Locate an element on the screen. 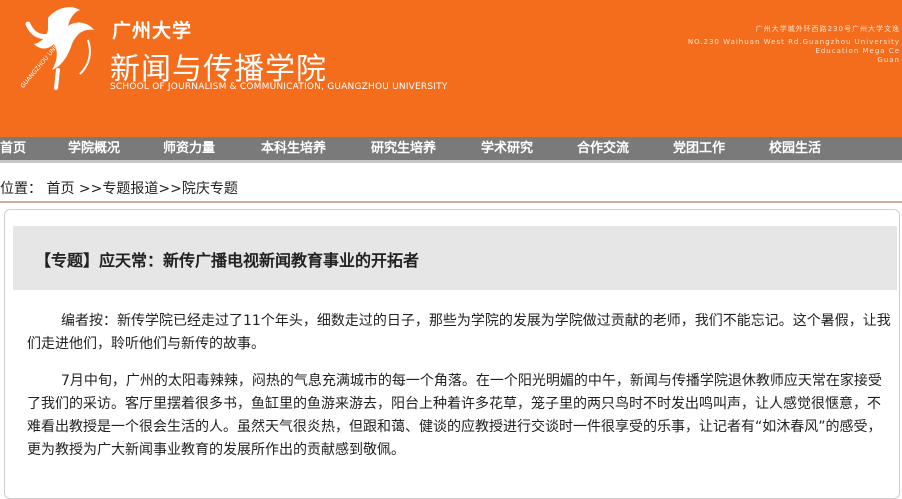 Image resolution: width=902 pixels, height=499 pixels. article-title-bar: 【专题】应天常：新传广播电视新闻教育事业的开拓者 is located at coordinates (455, 258).